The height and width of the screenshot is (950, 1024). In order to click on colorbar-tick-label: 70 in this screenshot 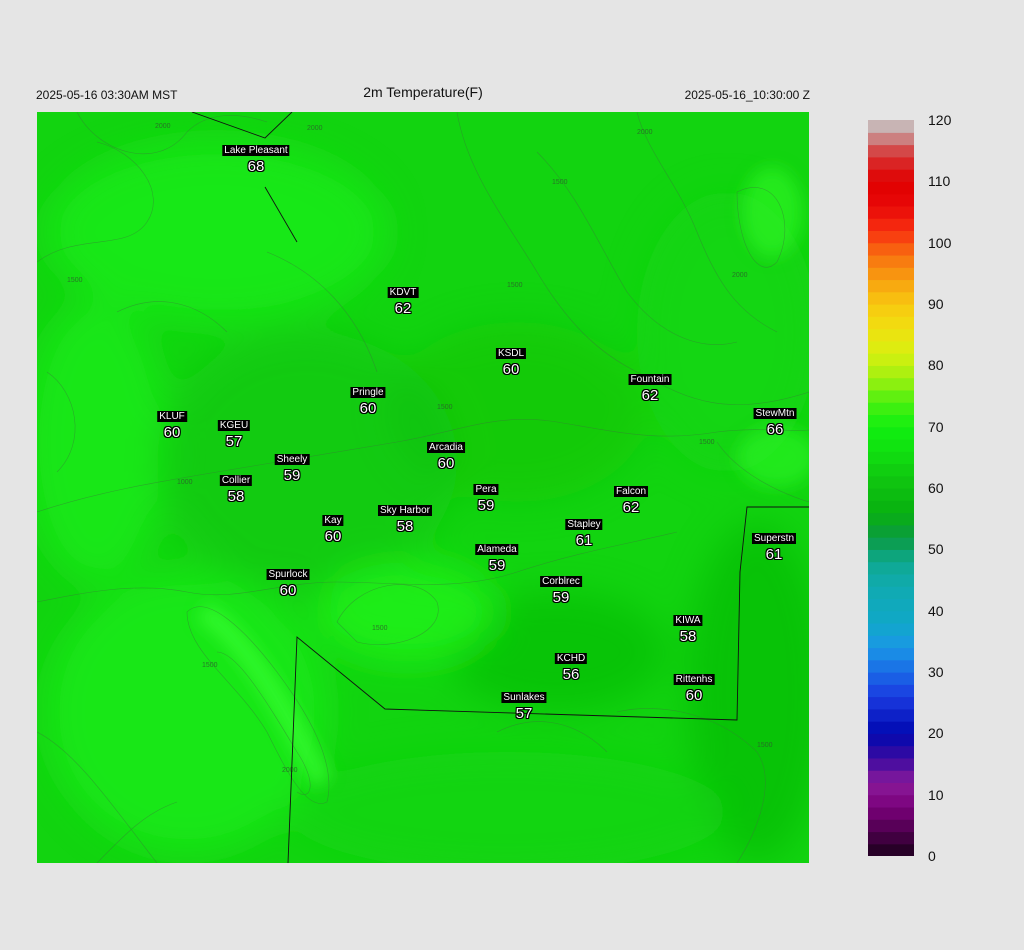, I will do `click(936, 426)`.